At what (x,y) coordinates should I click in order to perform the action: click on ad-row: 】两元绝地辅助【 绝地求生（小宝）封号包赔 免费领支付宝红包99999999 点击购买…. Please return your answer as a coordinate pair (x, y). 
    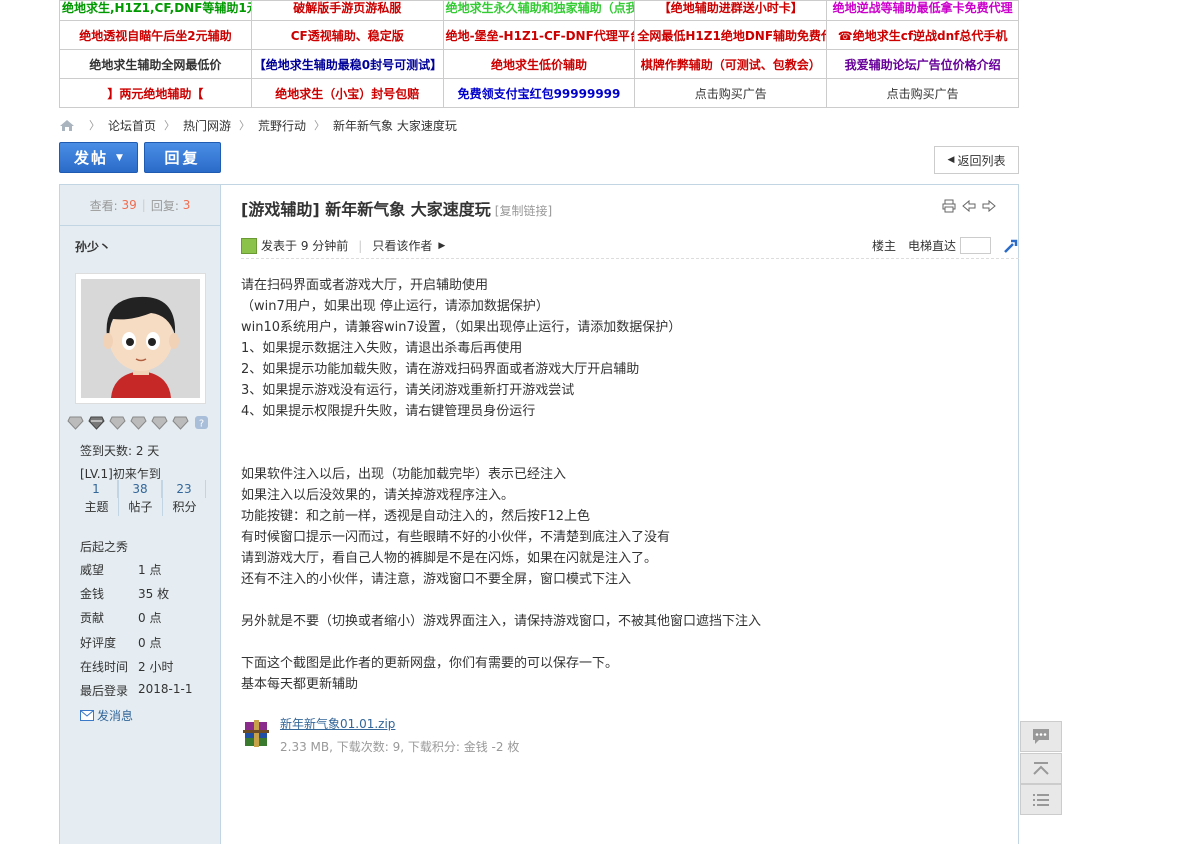
    Looking at the image, I should click on (539, 93).